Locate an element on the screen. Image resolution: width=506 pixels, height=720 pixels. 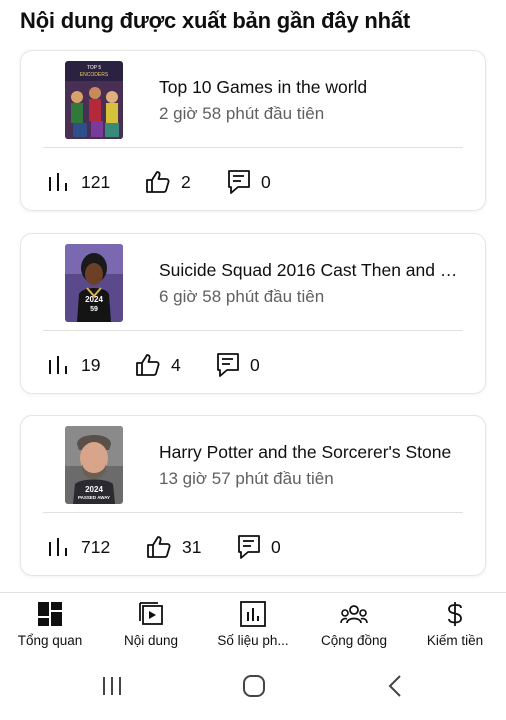
likes-stat: 4 is located at coordinates (158, 365).